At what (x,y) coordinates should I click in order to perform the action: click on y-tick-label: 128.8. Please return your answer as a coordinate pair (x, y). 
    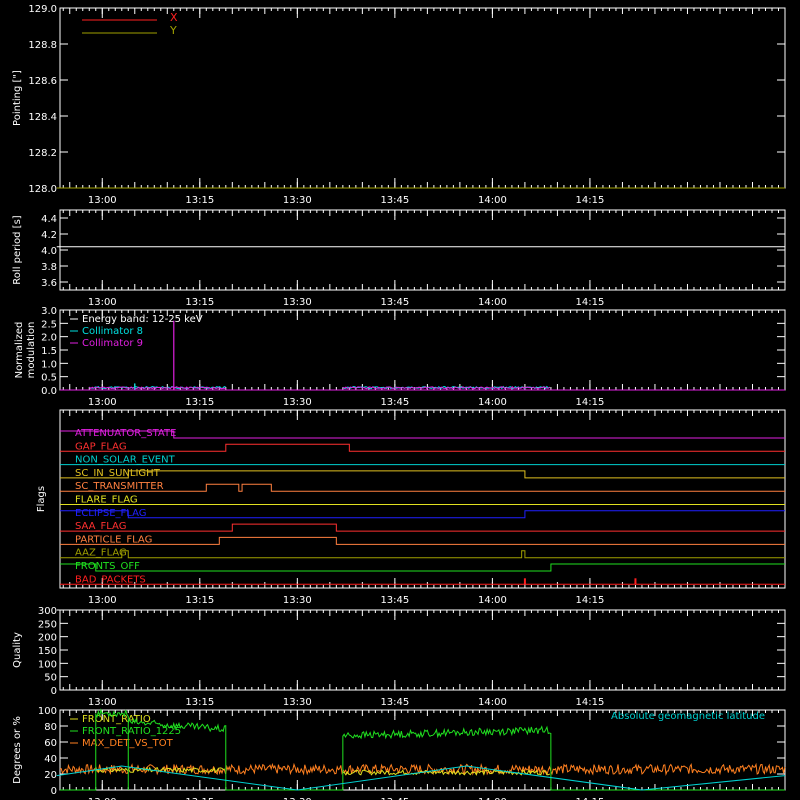
    Looking at the image, I should click on (42, 45).